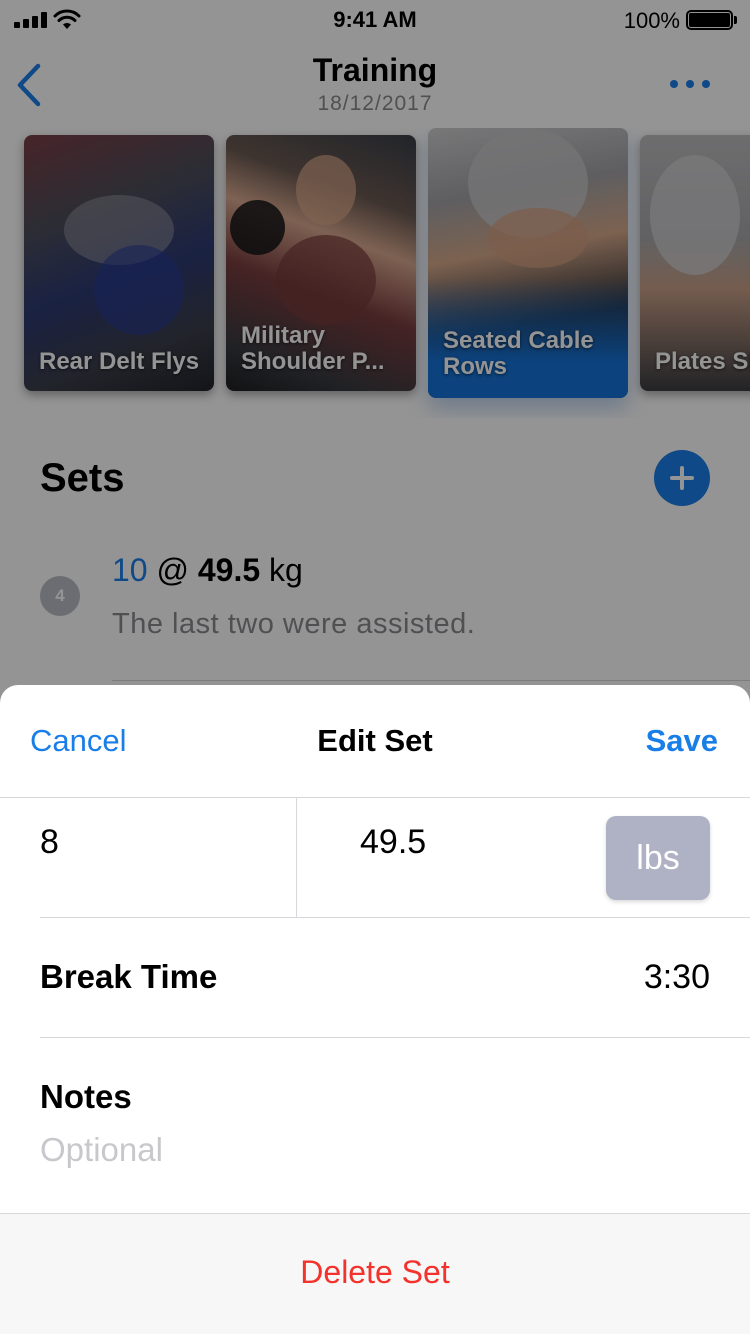  I want to click on sheet-header: Cancel Edit Set Save, so click(375, 741).